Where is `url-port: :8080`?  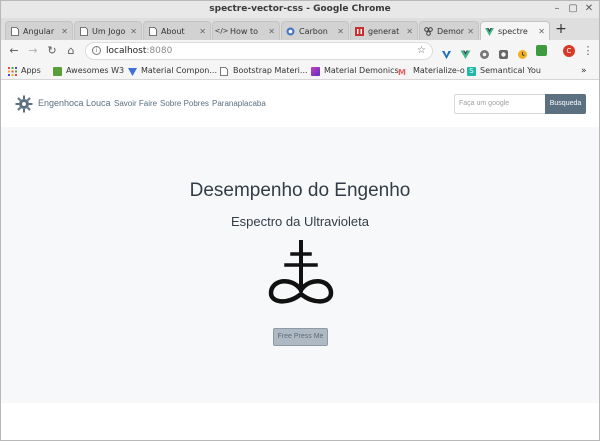
url-port: :8080 is located at coordinates (159, 51).